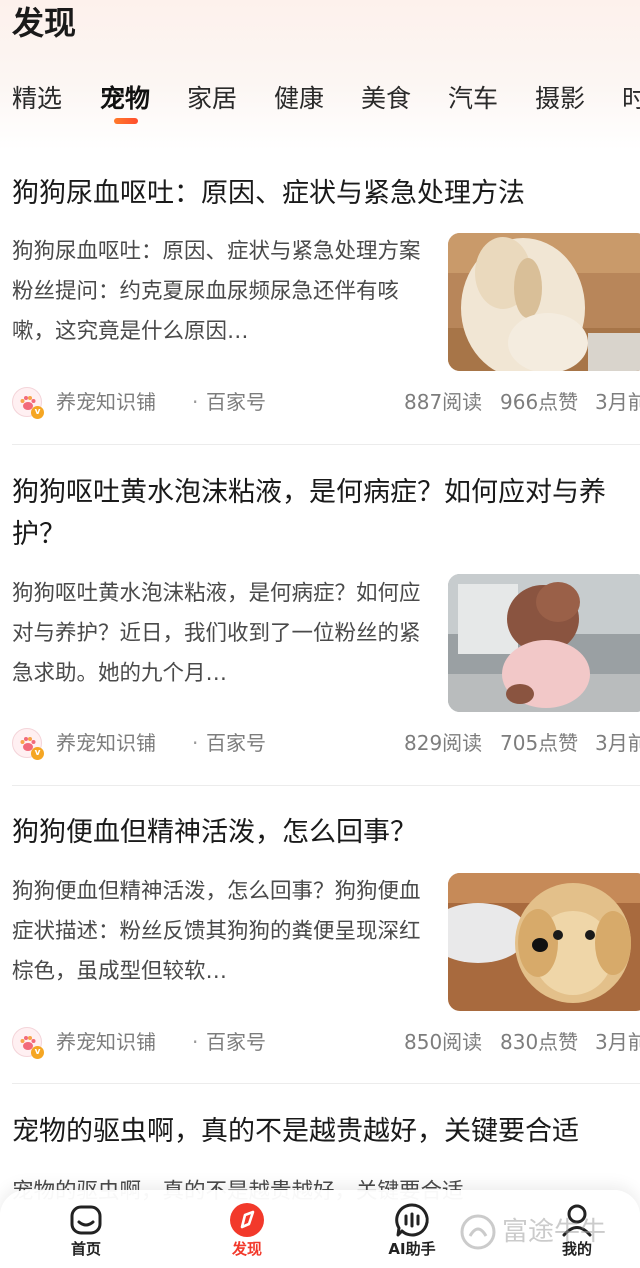 The width and height of the screenshot is (640, 1268). What do you see at coordinates (539, 1042) in the screenshot?
I see `like-count: 830点赞` at bounding box center [539, 1042].